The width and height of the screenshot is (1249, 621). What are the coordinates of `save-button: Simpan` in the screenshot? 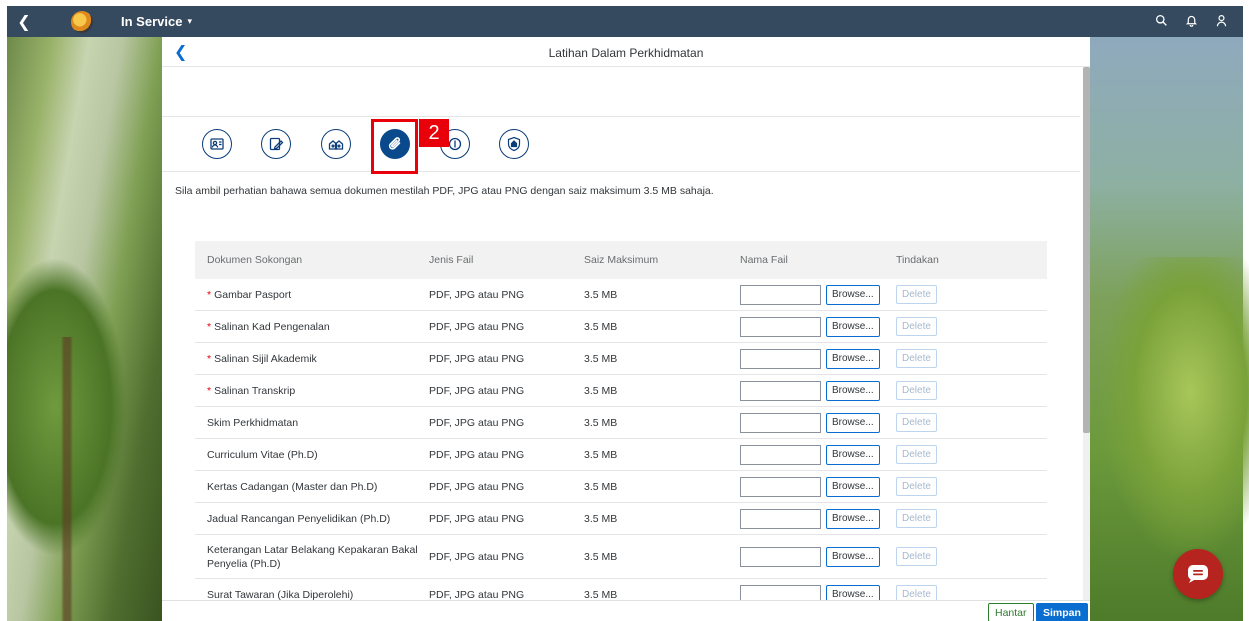 It's located at (1062, 612).